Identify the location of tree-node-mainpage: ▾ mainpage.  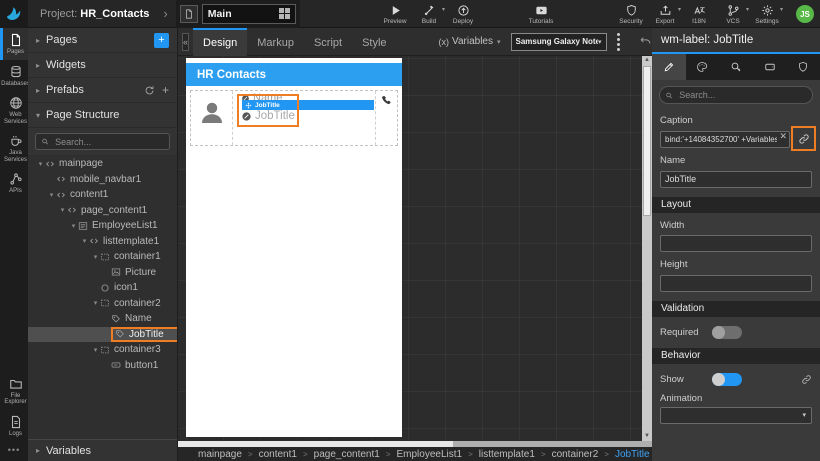
(102, 164).